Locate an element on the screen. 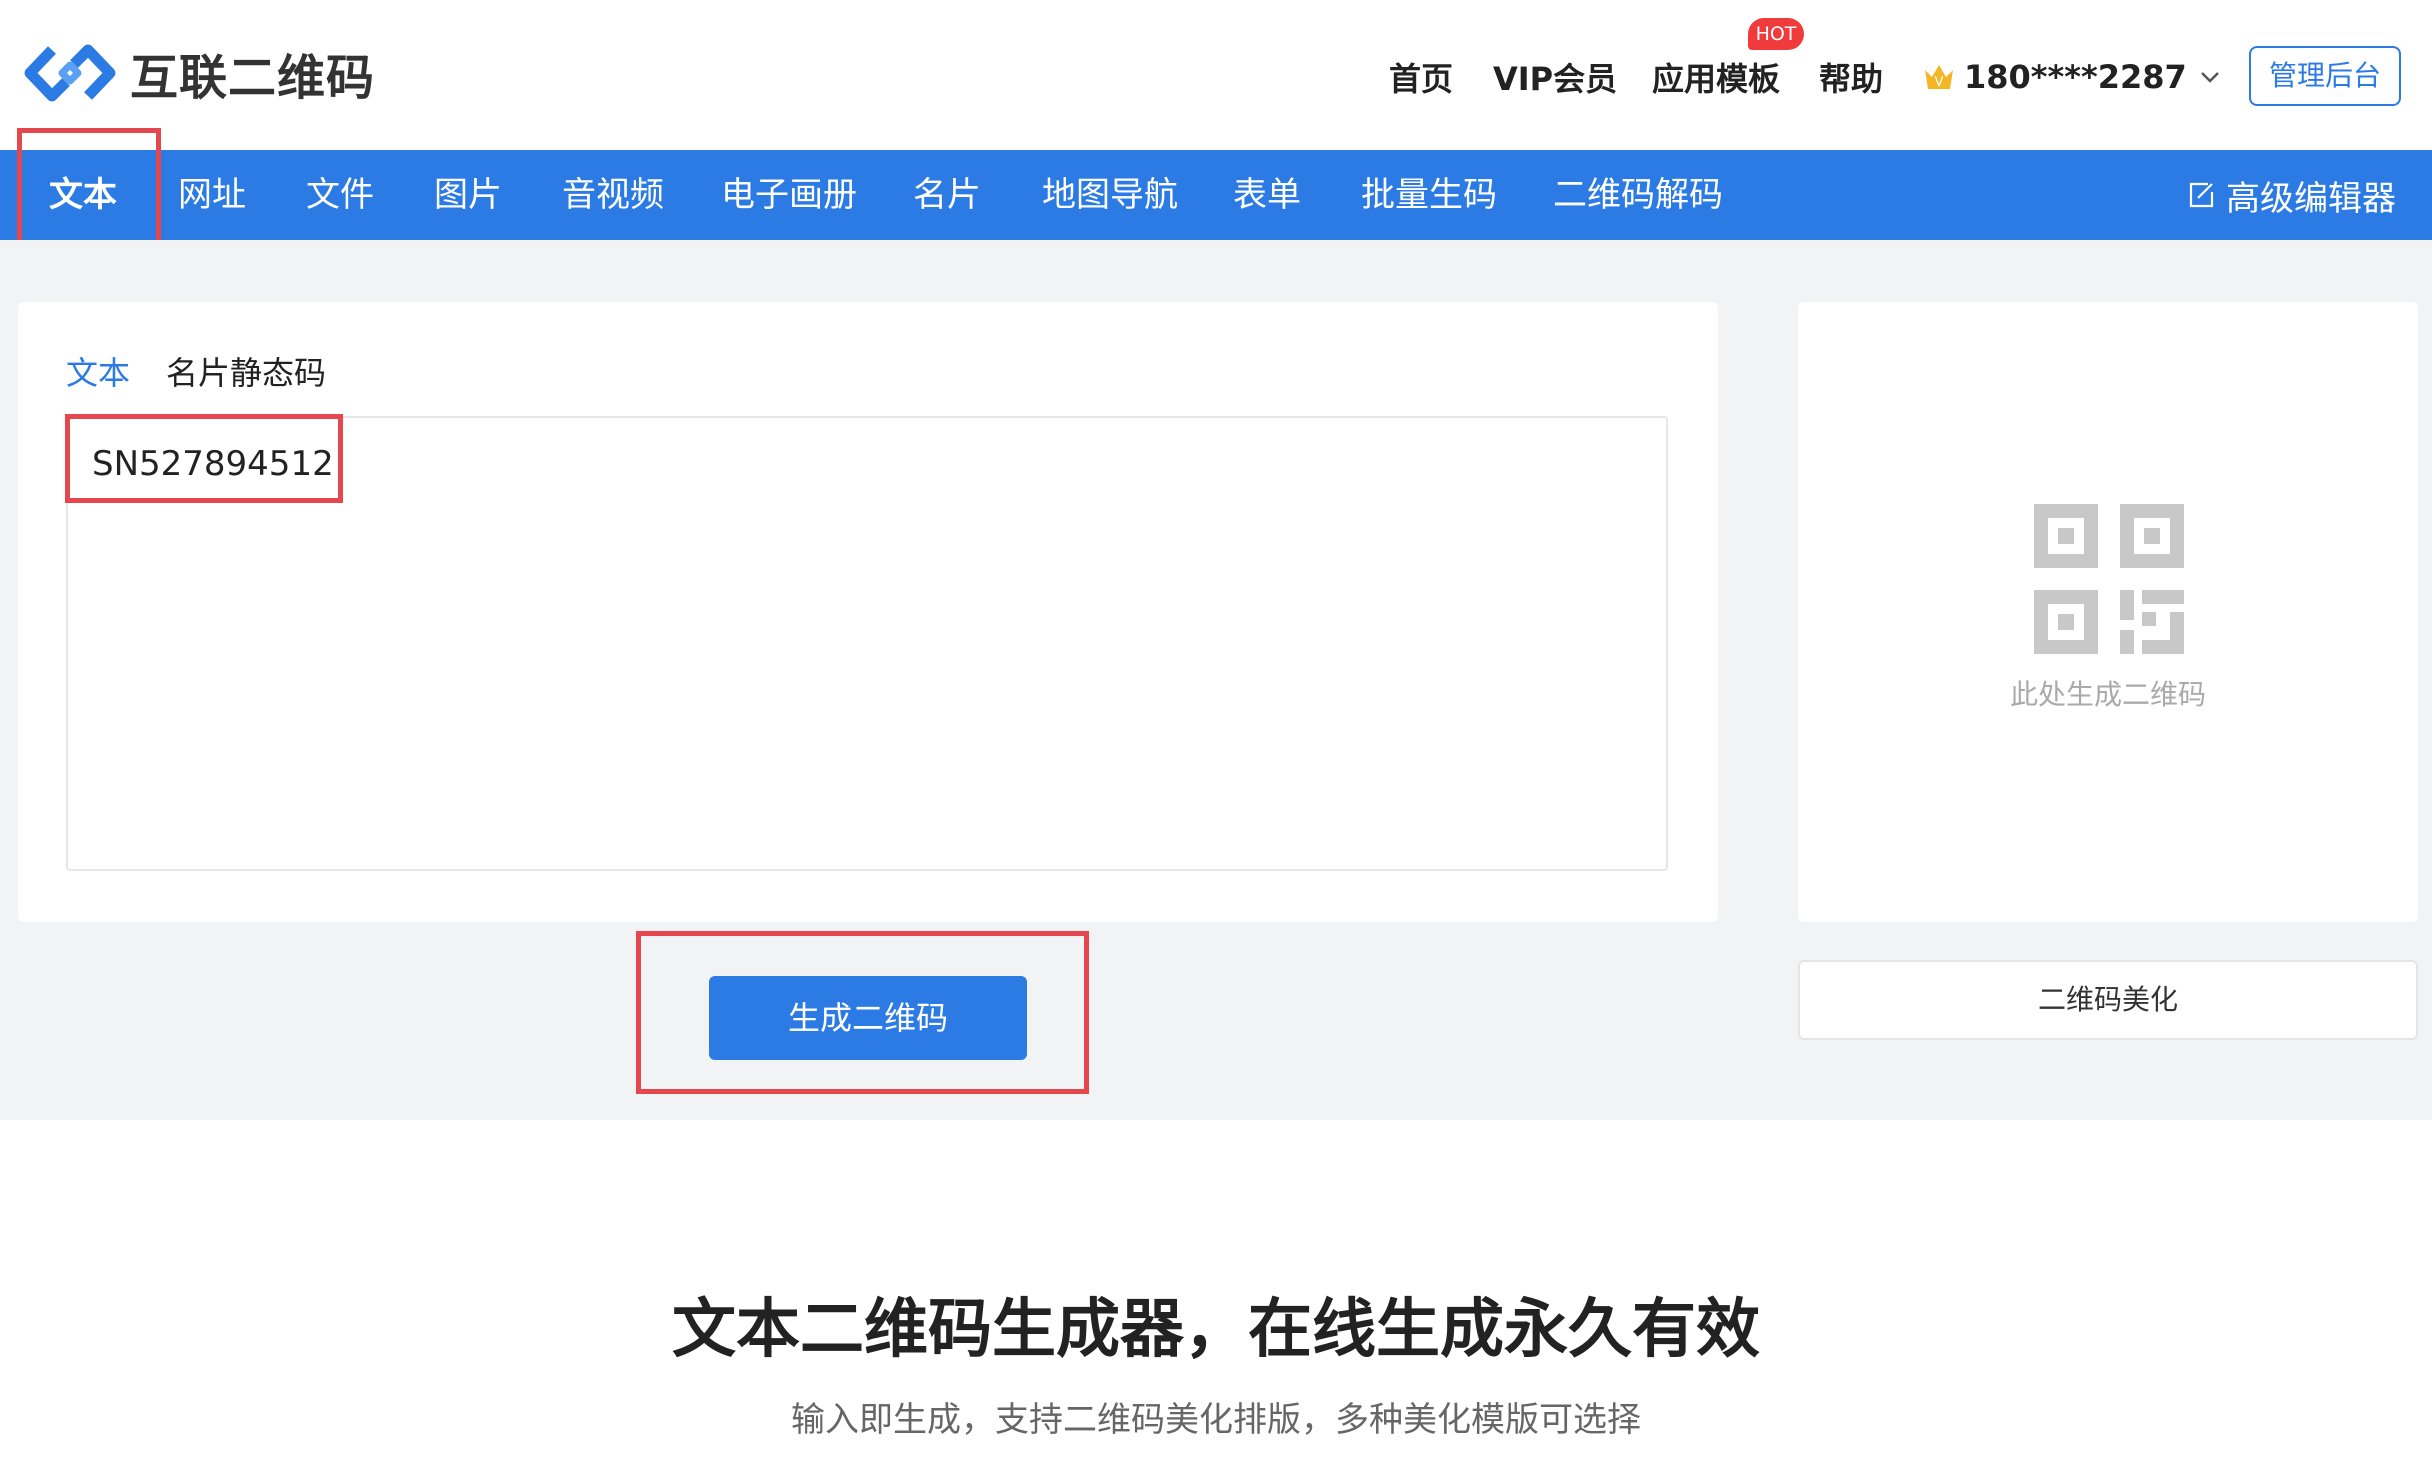  tab-business-card: 名片 is located at coordinates (947, 195).